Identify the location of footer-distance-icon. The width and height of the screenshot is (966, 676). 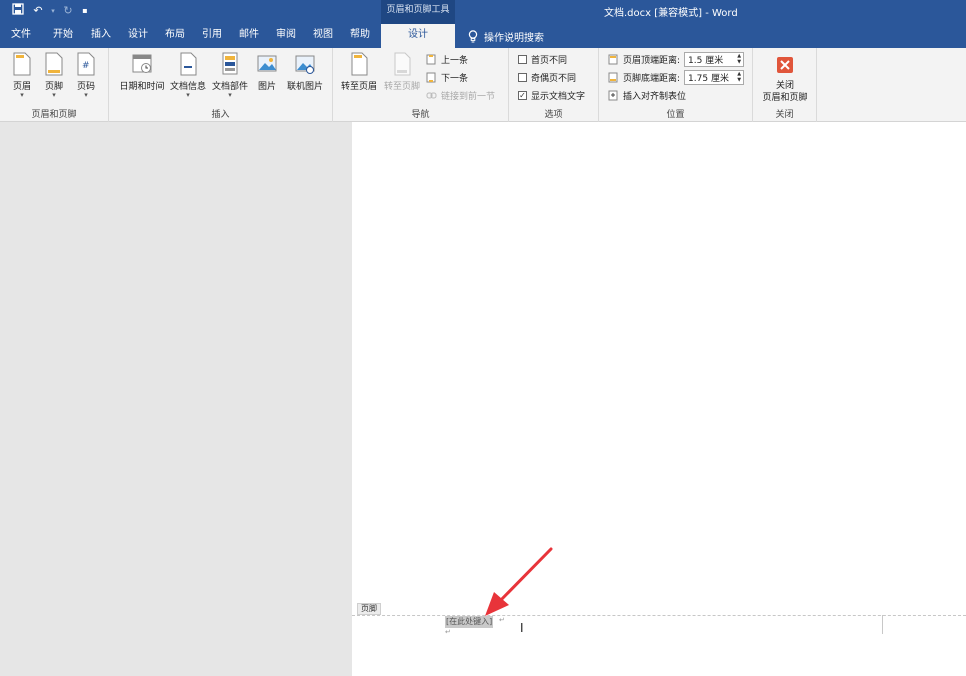
(613, 77).